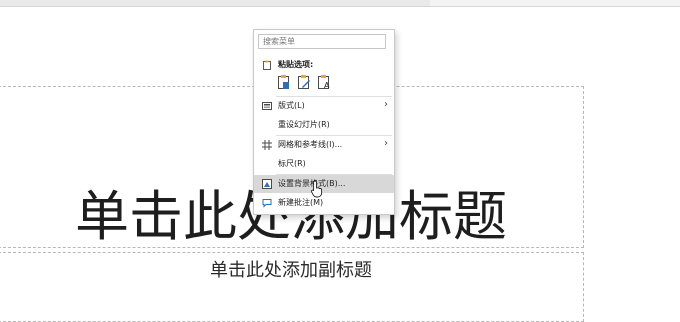  I want to click on subtitle-placeholder-text: 单击此处添加副标题, so click(291, 270).